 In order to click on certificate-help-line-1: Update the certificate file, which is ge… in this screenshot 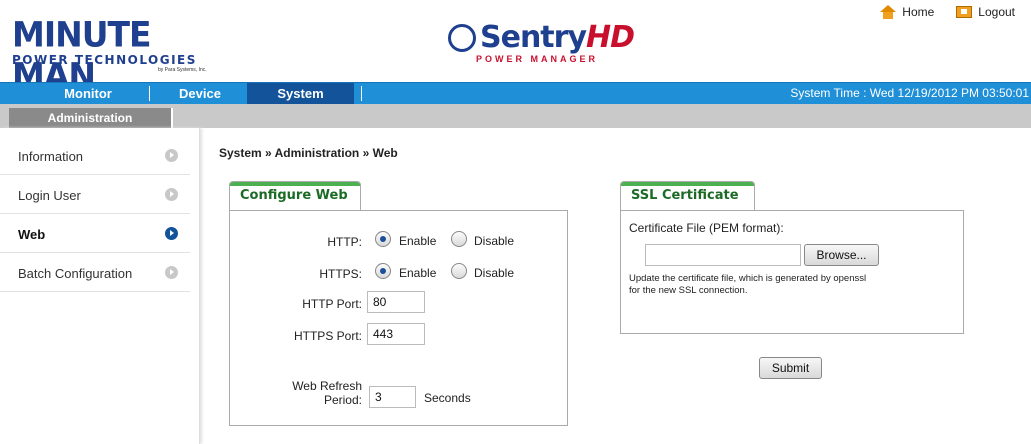, I will do `click(748, 278)`.